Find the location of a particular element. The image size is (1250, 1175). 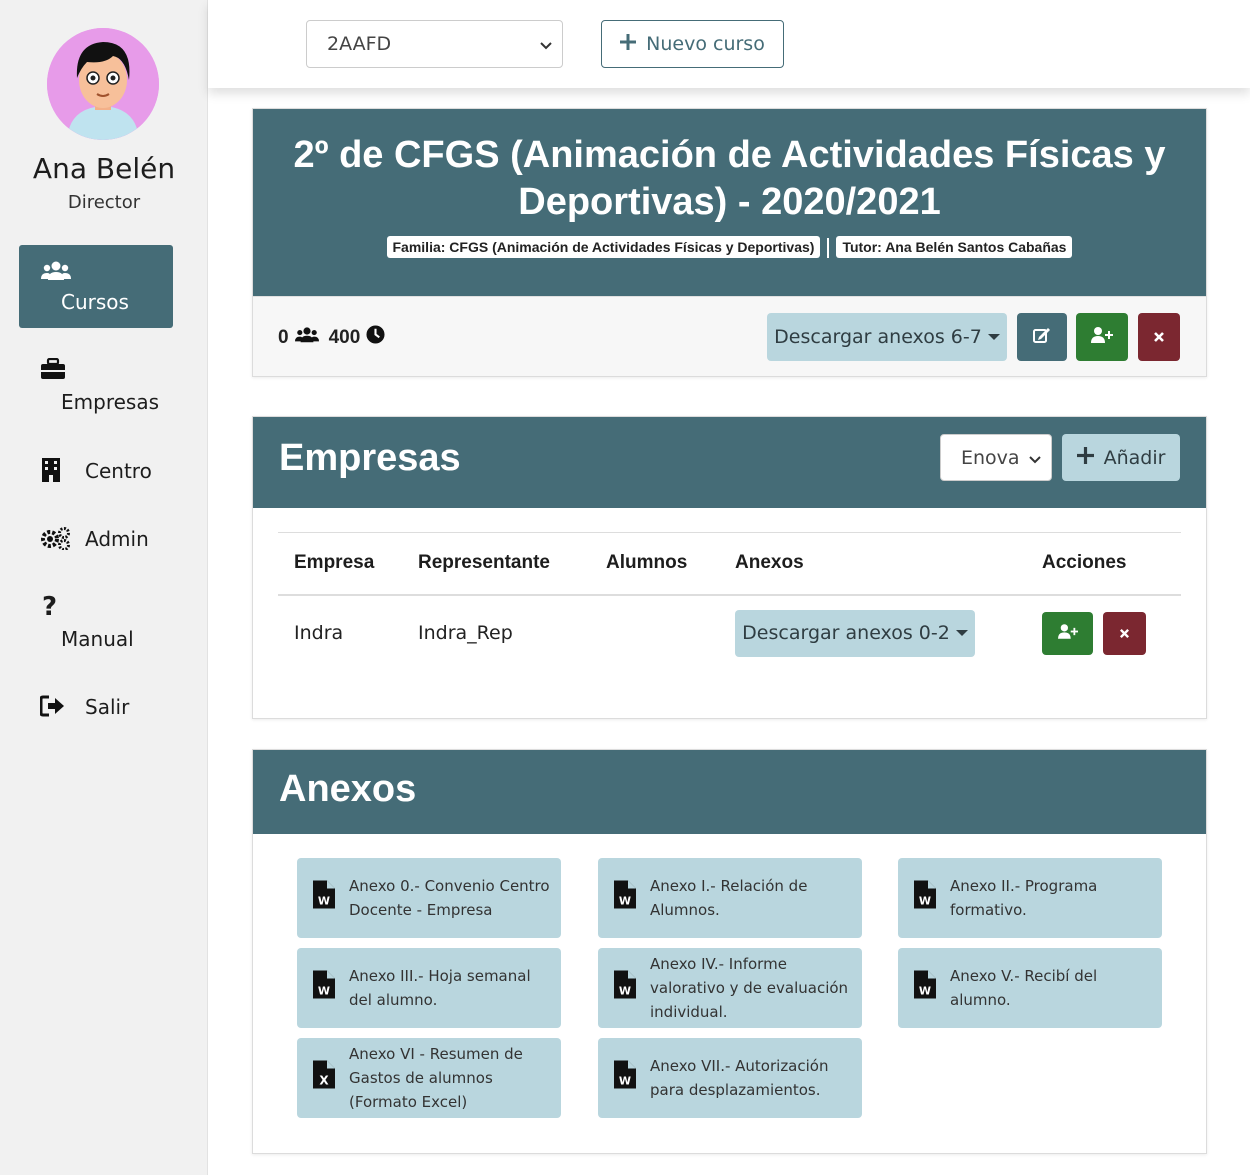

briefcase-icon is located at coordinates (53, 369).